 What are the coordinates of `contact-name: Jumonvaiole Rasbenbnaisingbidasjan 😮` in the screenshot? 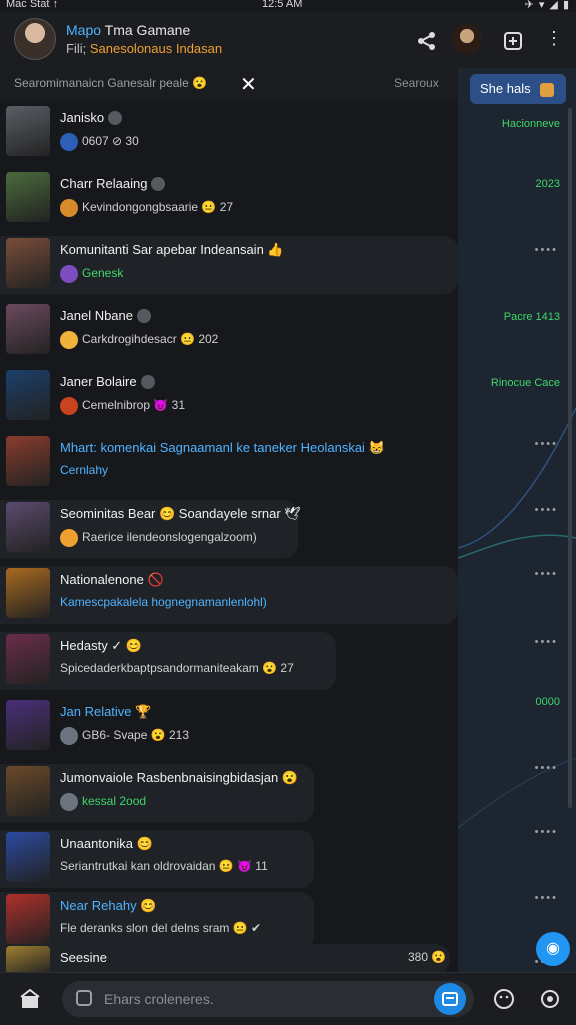 It's located at (179, 777).